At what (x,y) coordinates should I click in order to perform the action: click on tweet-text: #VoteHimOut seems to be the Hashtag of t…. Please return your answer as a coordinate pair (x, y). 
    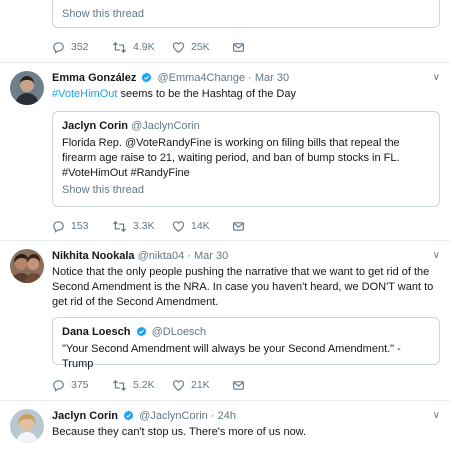
    Looking at the image, I should click on (245, 94).